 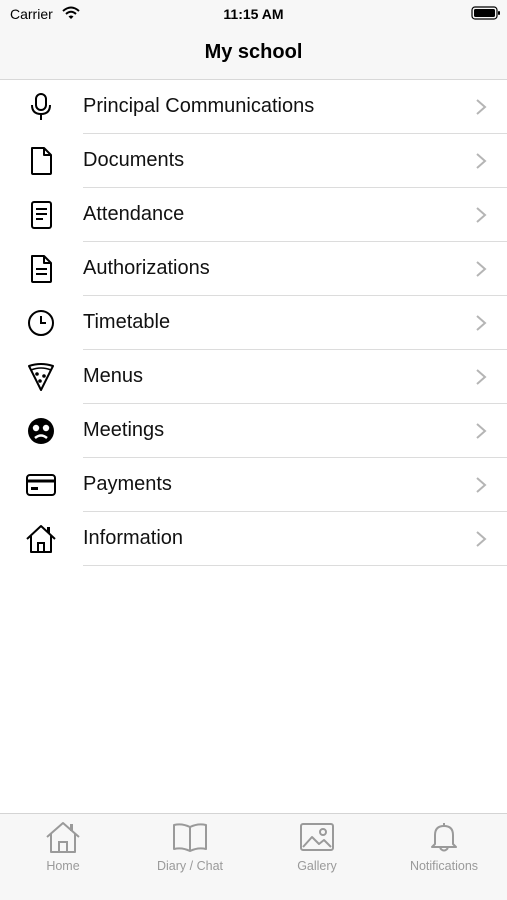 I want to click on menu-item-meetings: Meetings, so click(x=253, y=431).